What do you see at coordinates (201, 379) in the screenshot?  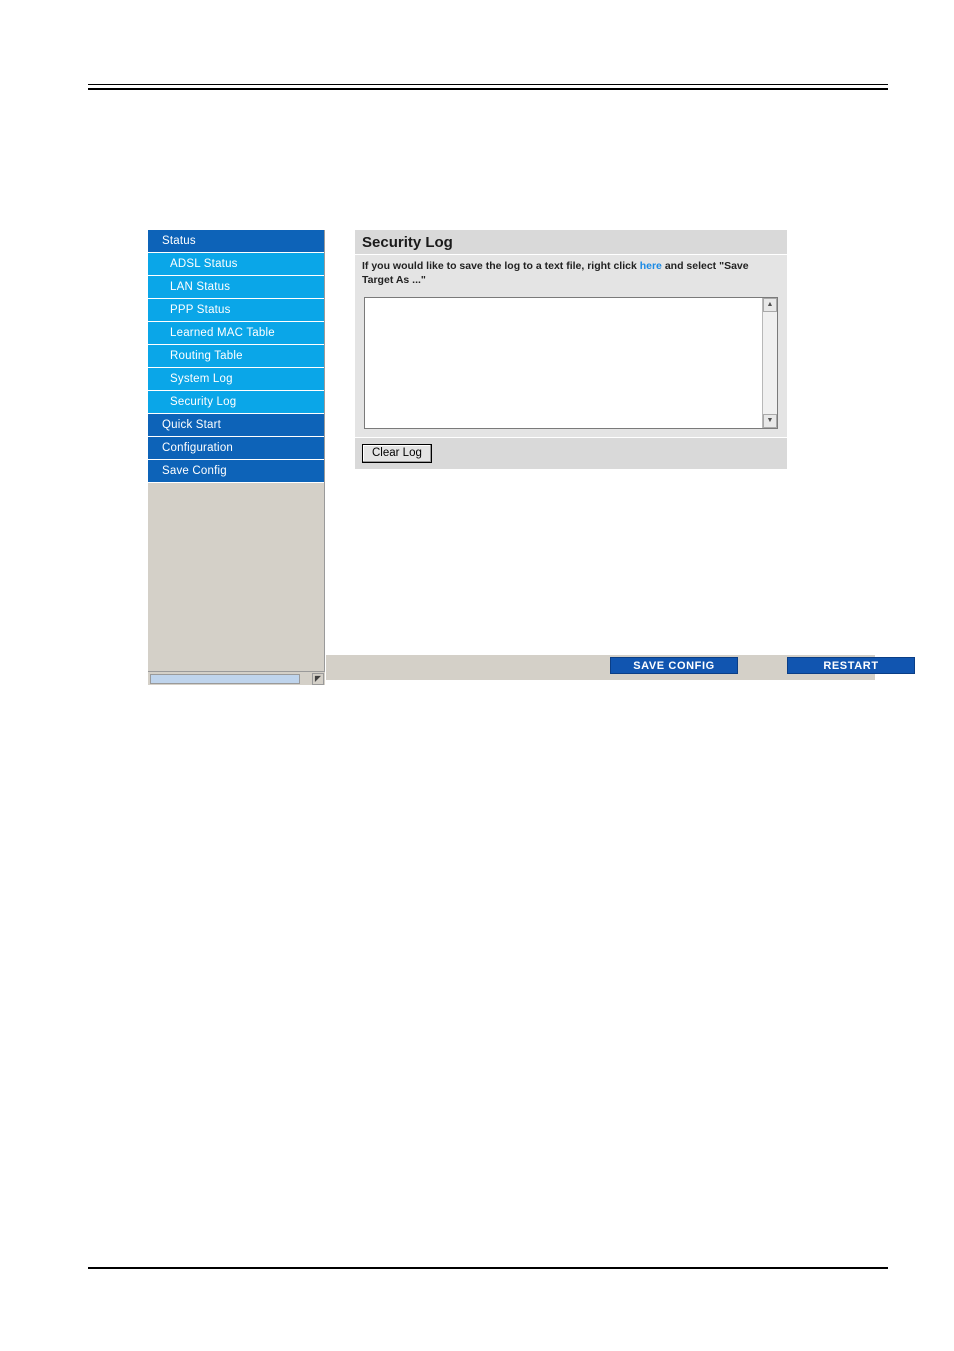 I see `sidebar-item-label: System Log` at bounding box center [201, 379].